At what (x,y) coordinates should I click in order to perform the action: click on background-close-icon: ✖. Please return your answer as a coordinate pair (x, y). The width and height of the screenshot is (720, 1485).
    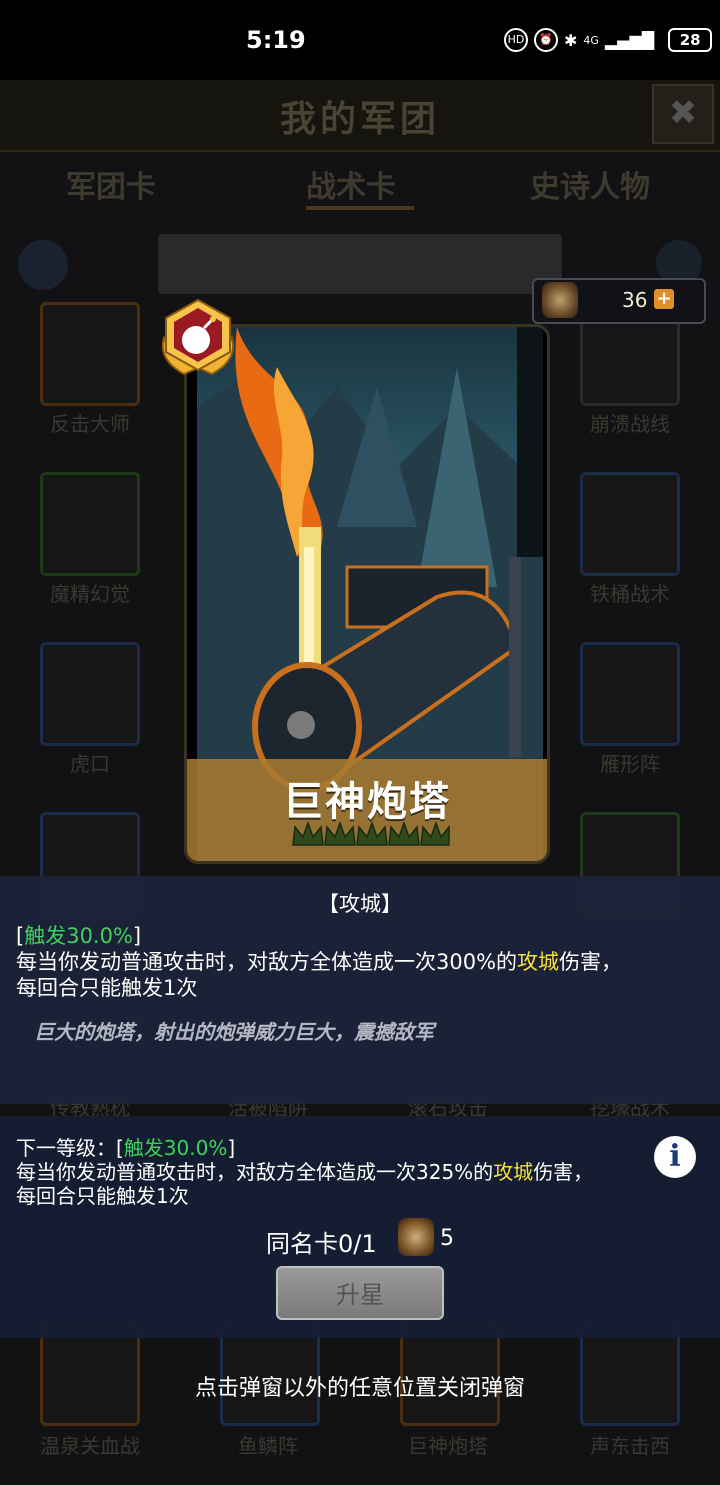
    Looking at the image, I should click on (683, 114).